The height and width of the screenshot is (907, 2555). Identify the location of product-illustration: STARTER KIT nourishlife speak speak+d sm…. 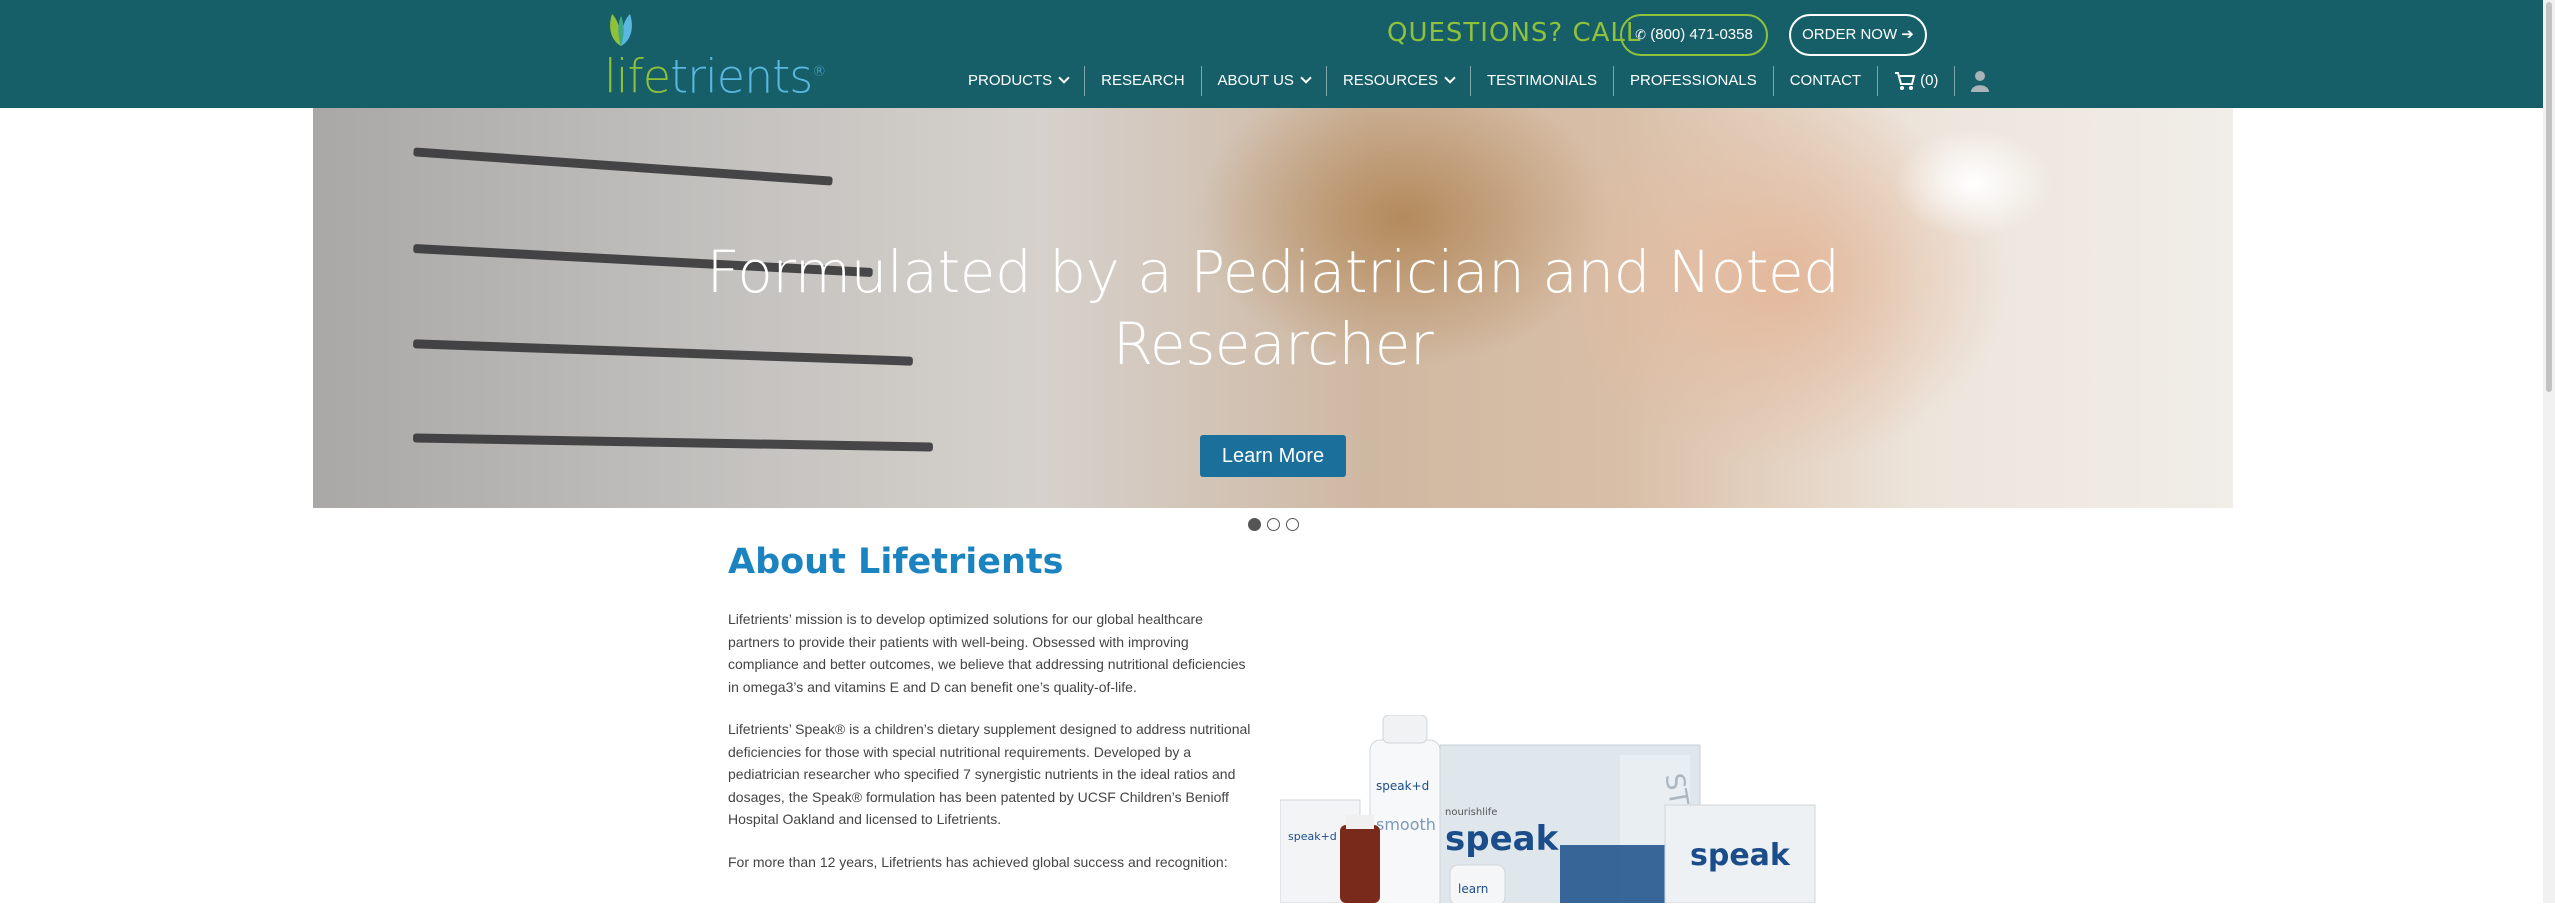
(1547, 810).